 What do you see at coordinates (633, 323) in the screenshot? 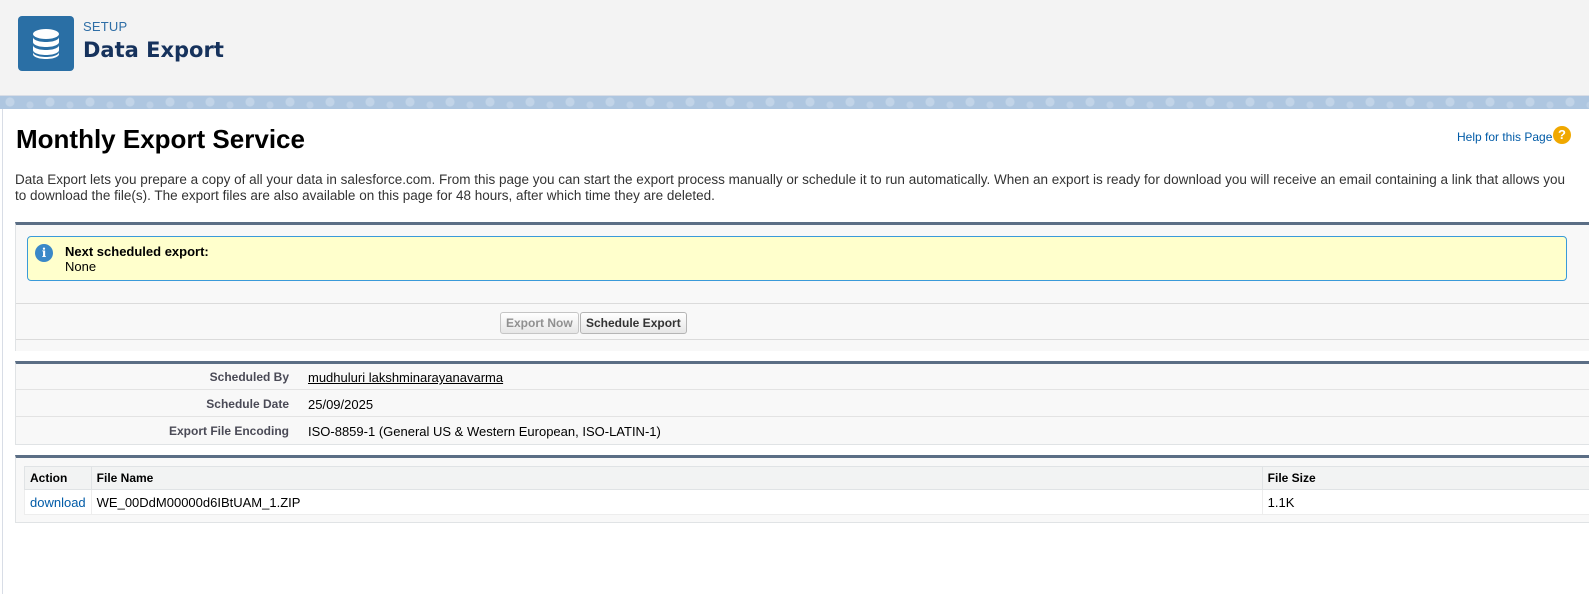
I see `schedule-export-button: Schedule Export` at bounding box center [633, 323].